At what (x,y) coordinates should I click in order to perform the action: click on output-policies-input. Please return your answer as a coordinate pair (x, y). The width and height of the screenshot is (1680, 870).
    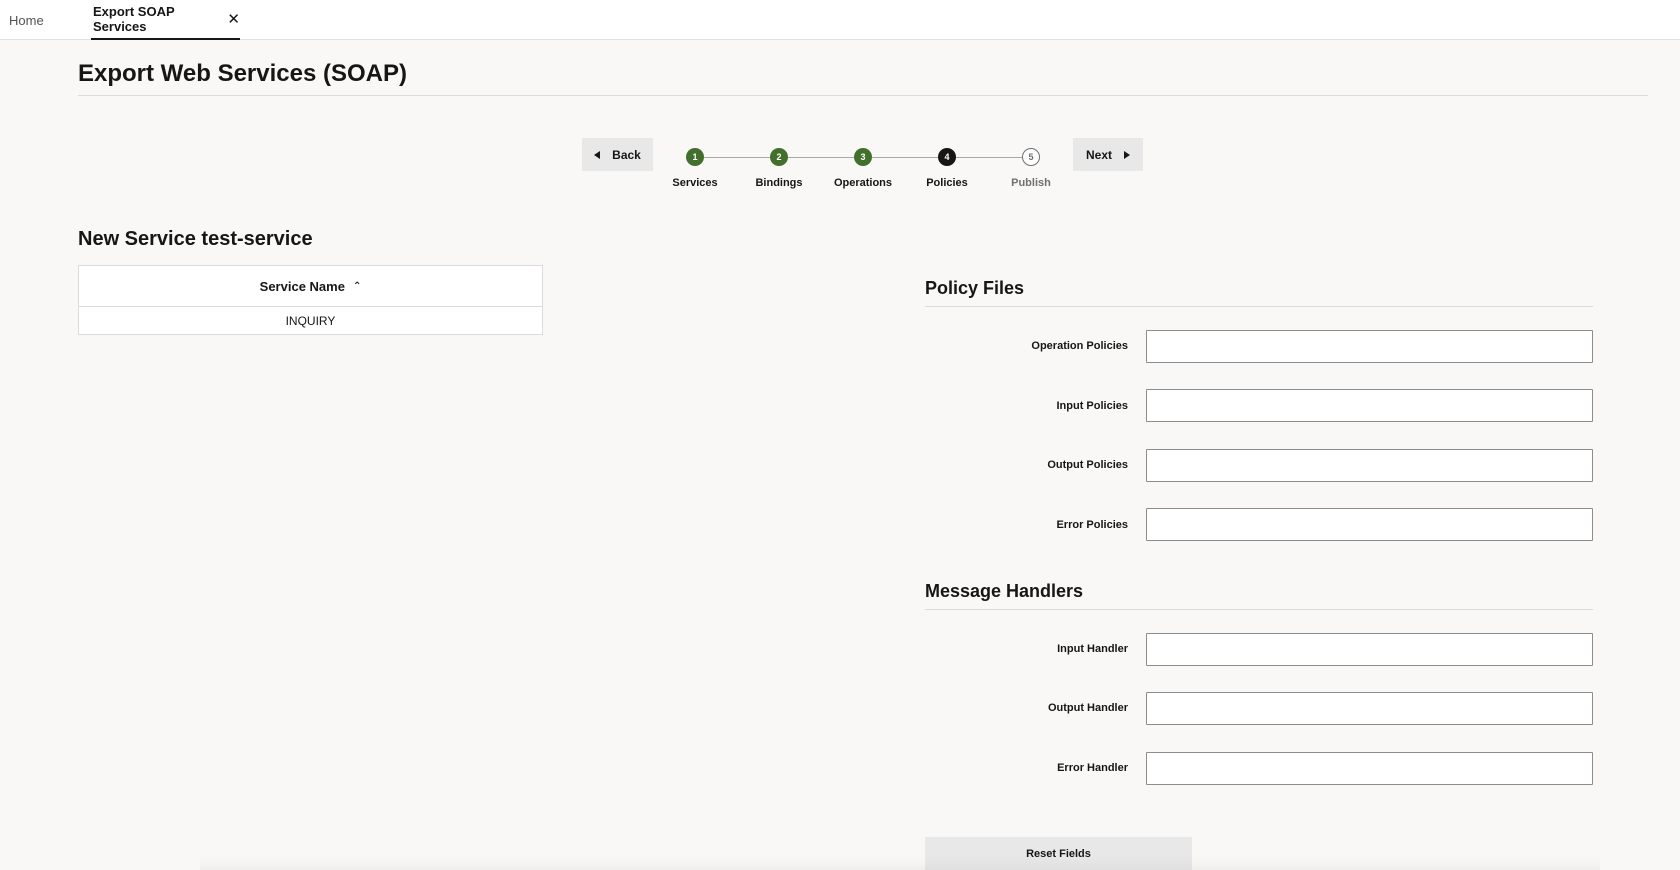
    Looking at the image, I should click on (1369, 465).